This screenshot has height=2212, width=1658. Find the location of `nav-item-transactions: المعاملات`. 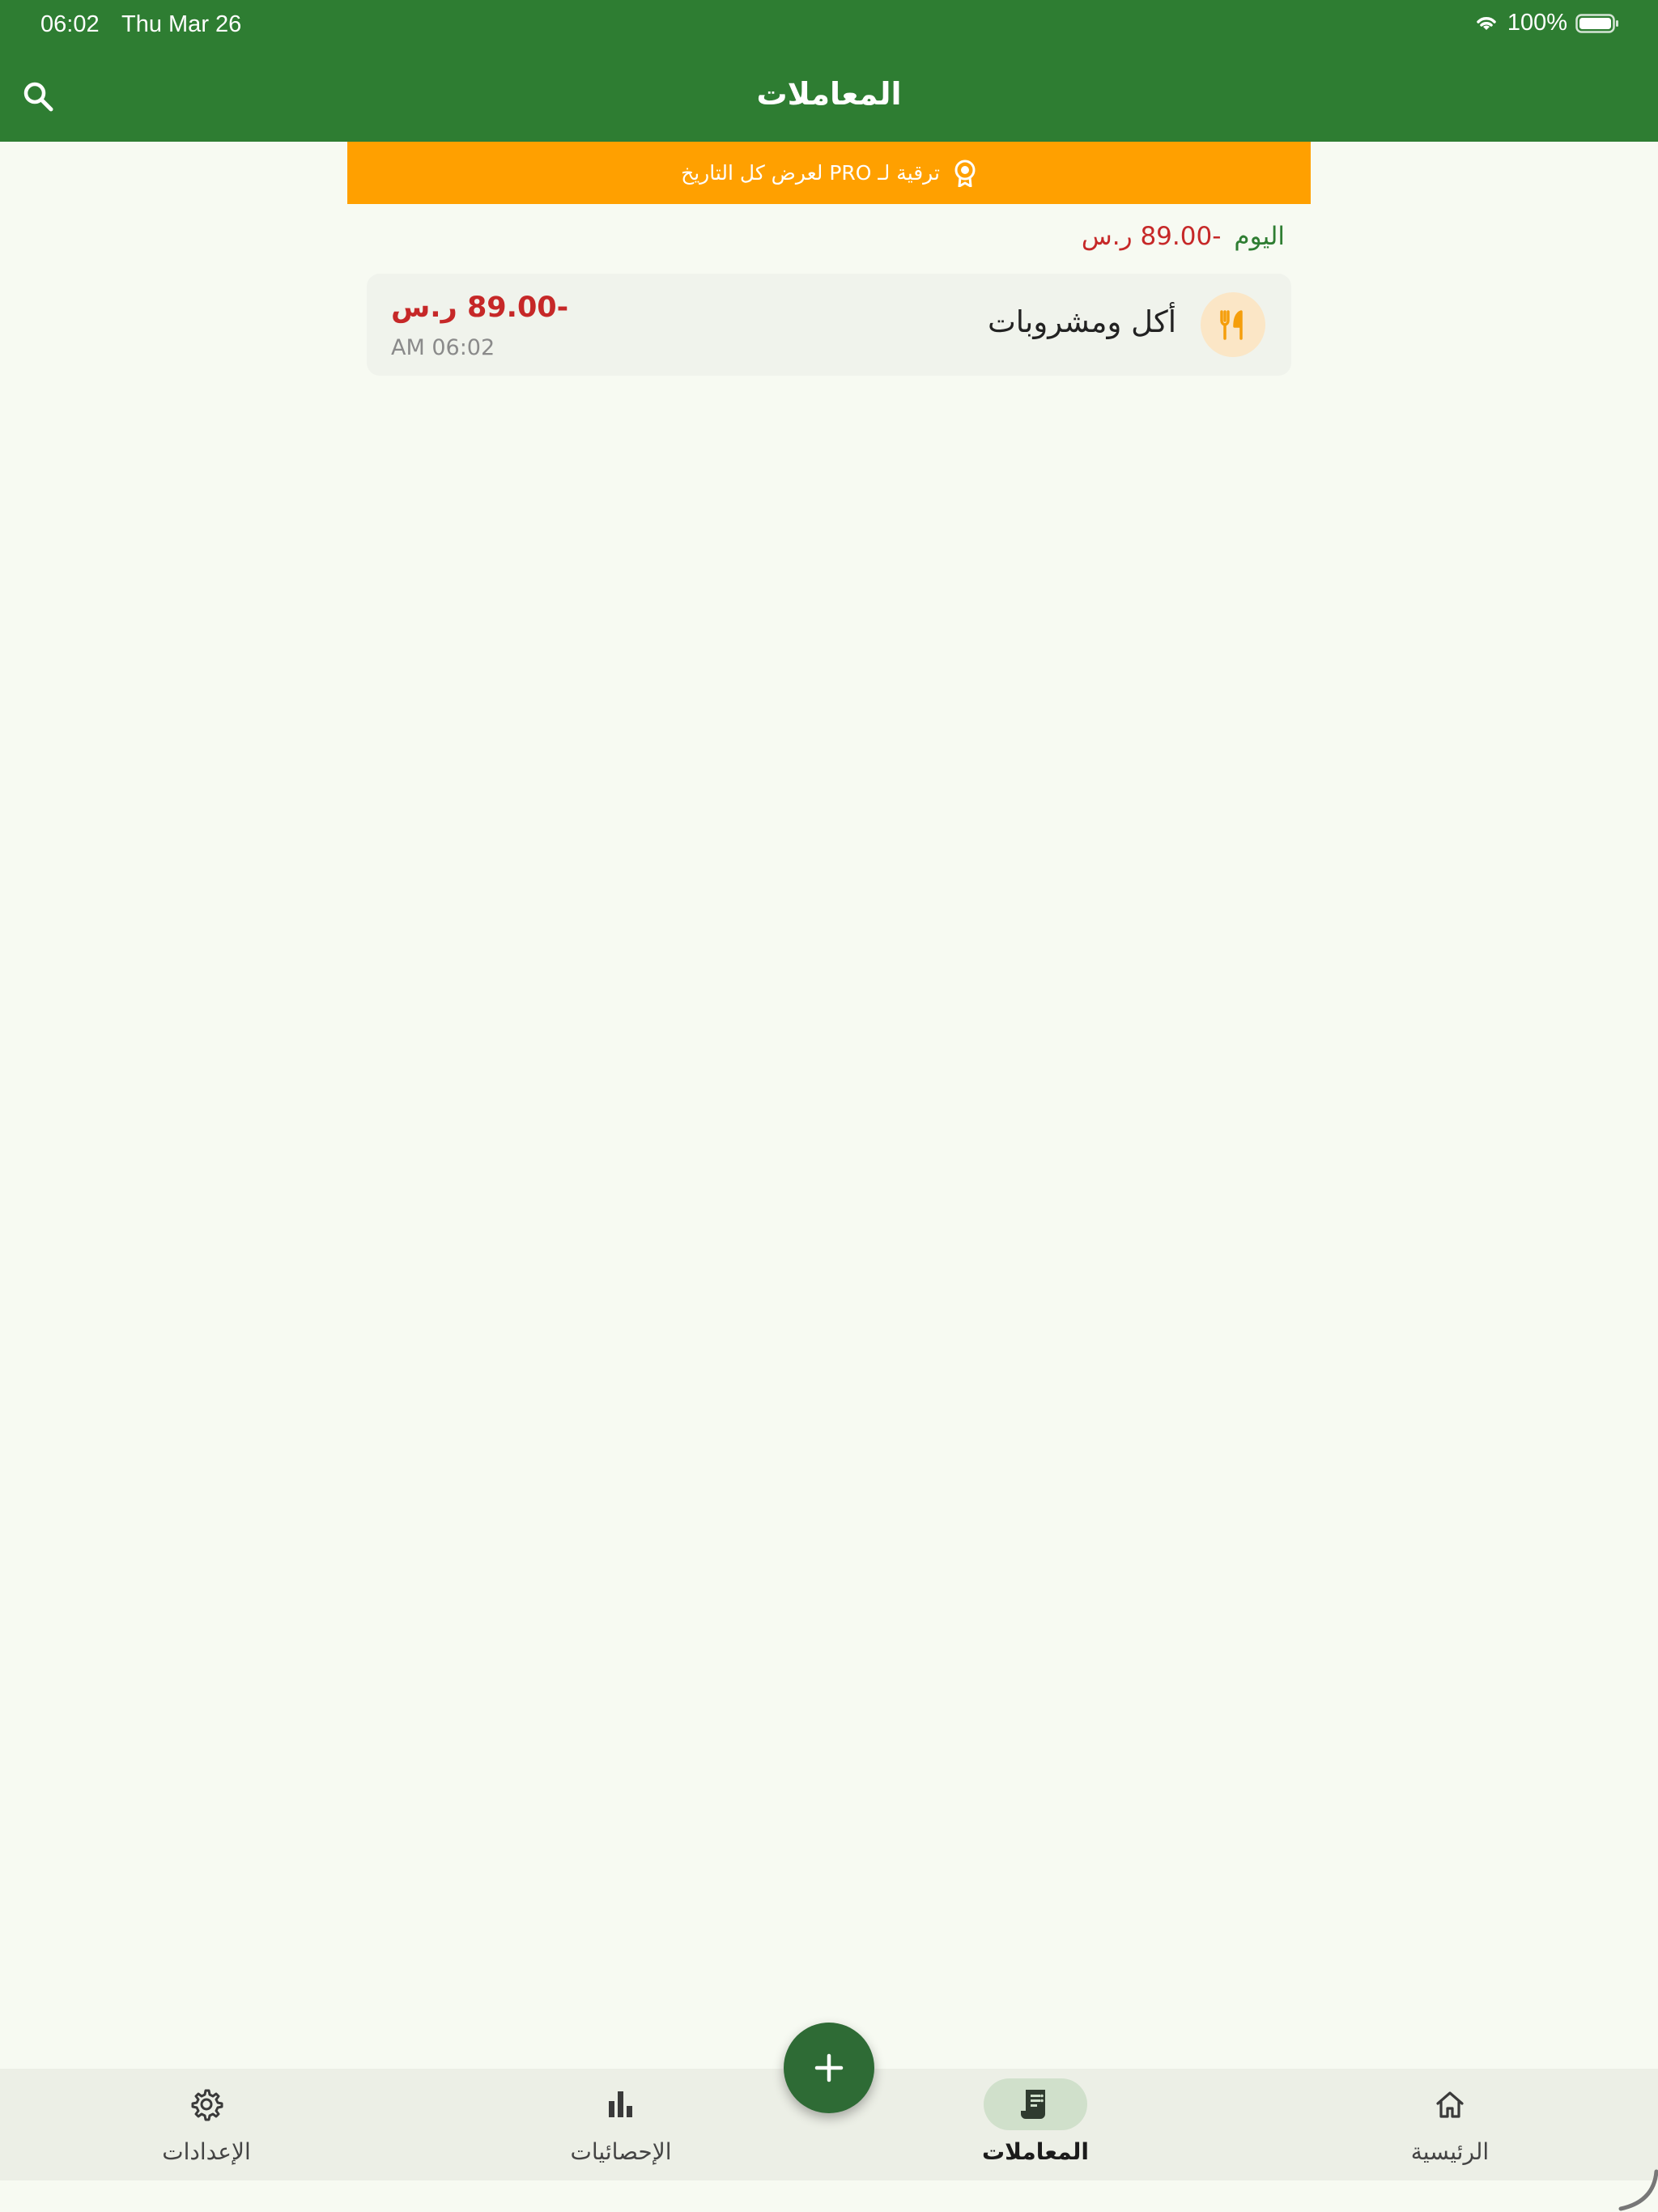

nav-item-transactions: المعاملات is located at coordinates (1035, 2125).